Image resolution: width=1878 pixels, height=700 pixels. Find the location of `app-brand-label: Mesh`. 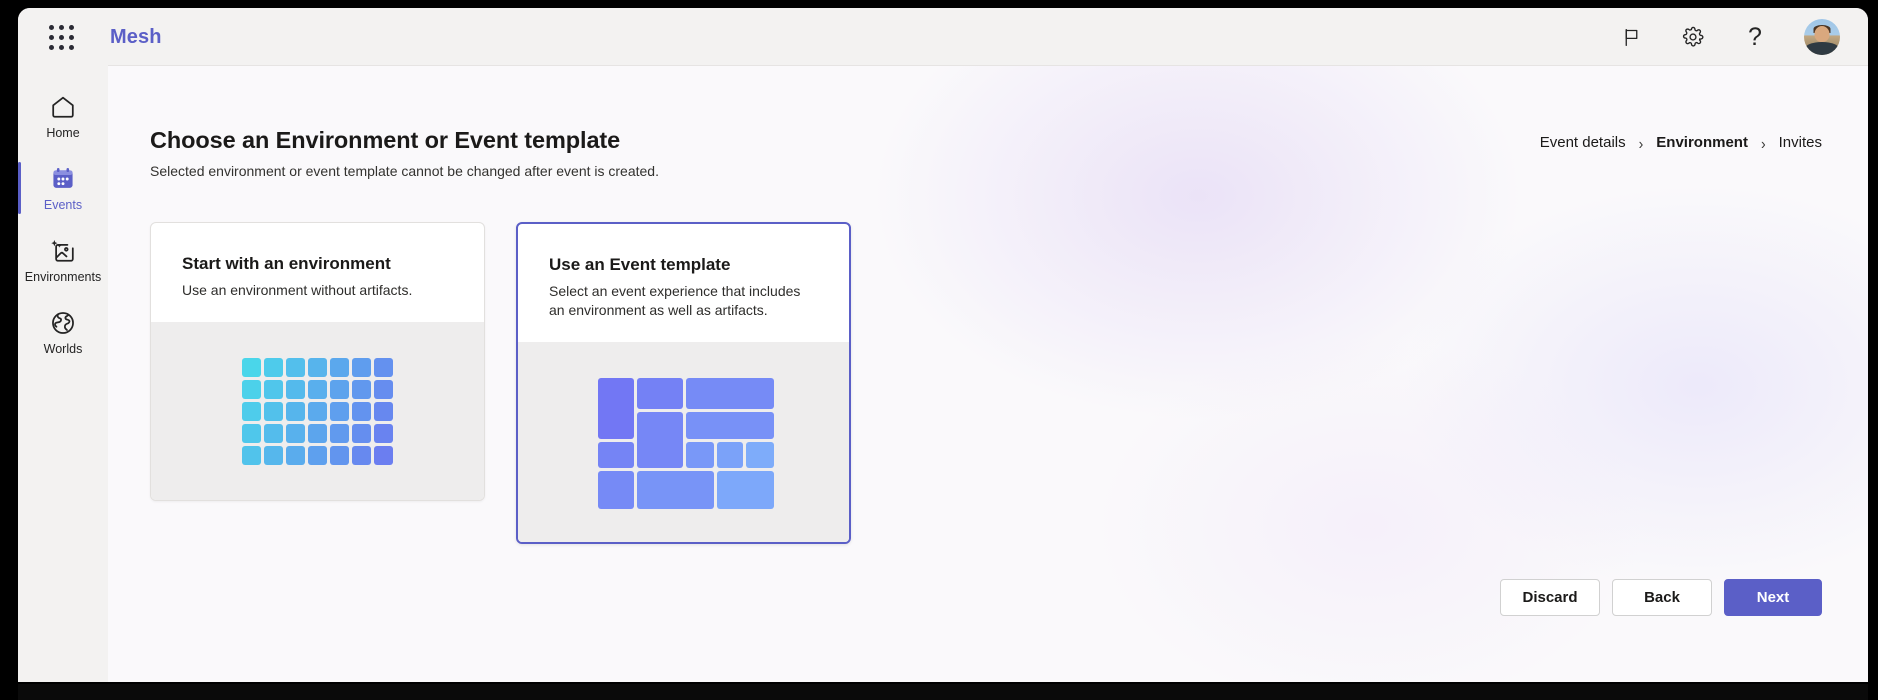

app-brand-label: Mesh is located at coordinates (136, 37).